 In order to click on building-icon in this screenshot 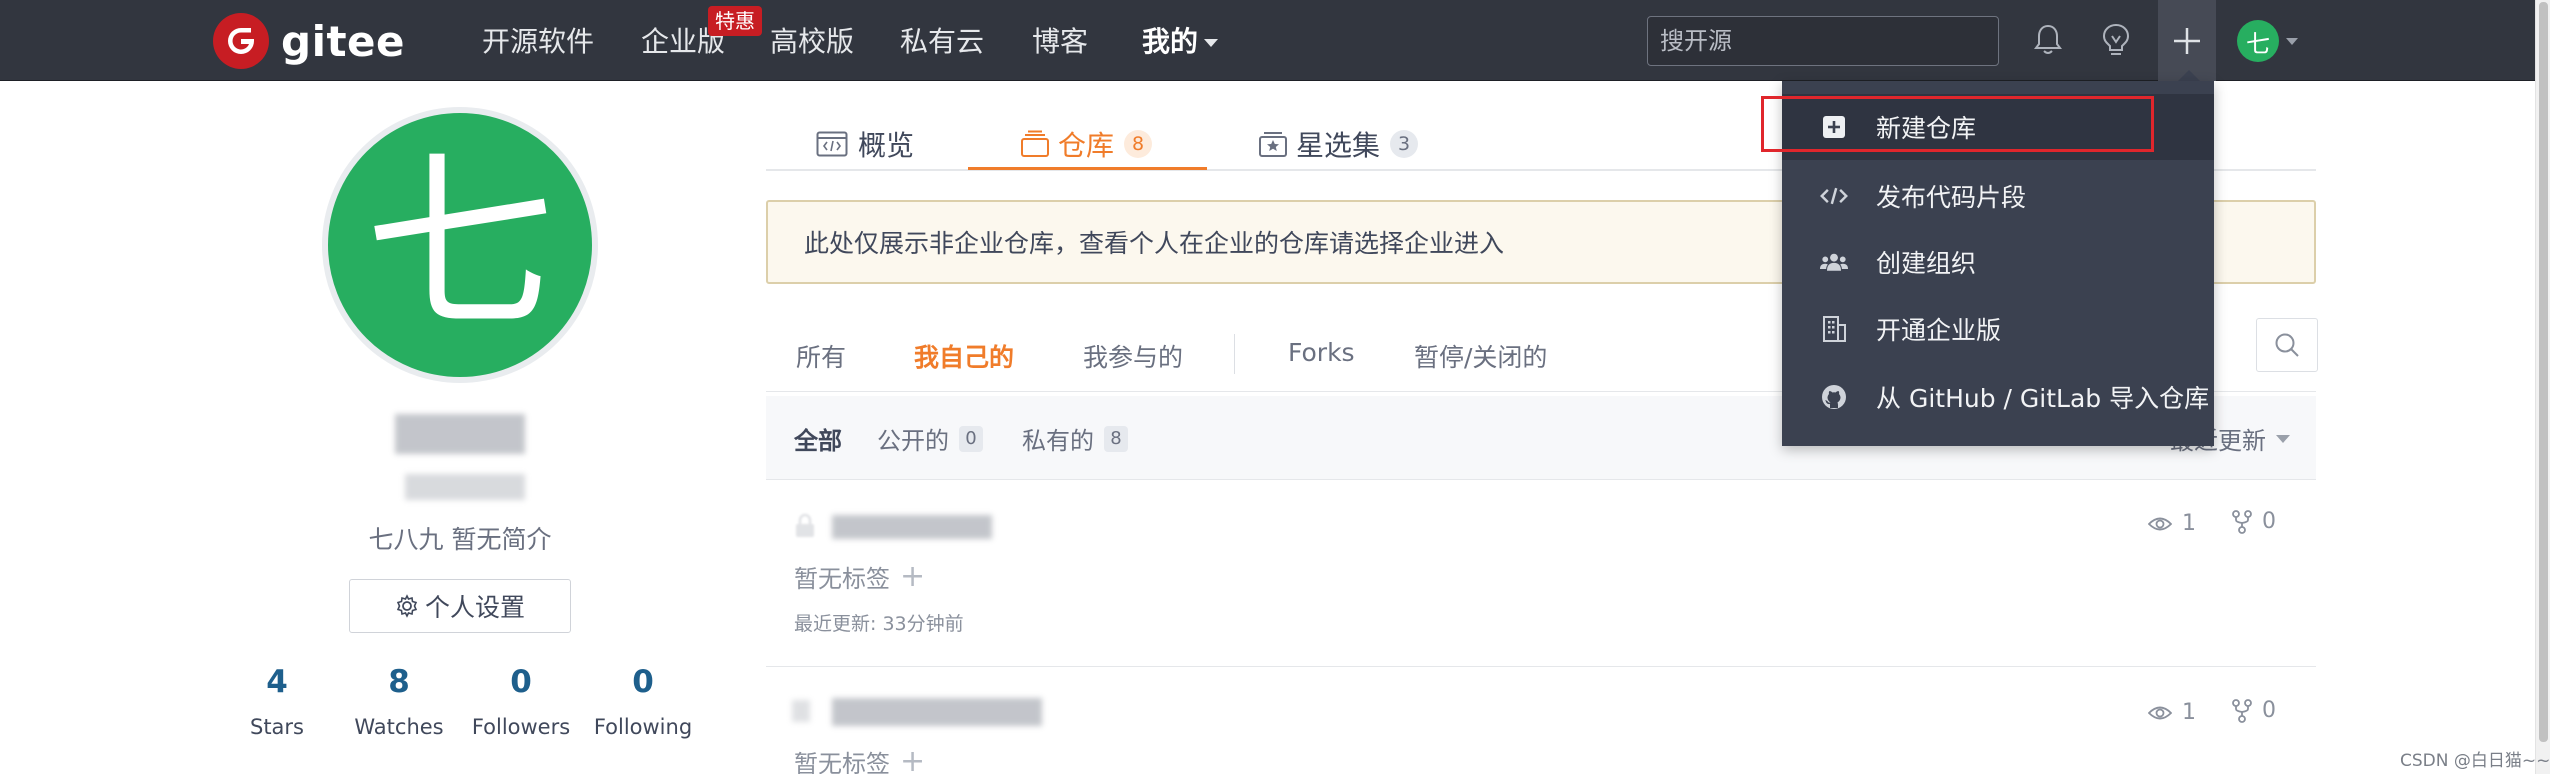, I will do `click(1834, 329)`.